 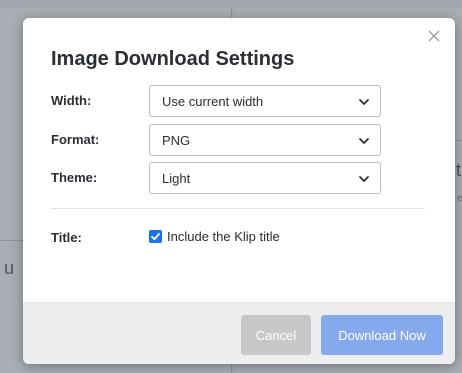 I want to click on background-text-fragment: u, so click(x=9, y=268).